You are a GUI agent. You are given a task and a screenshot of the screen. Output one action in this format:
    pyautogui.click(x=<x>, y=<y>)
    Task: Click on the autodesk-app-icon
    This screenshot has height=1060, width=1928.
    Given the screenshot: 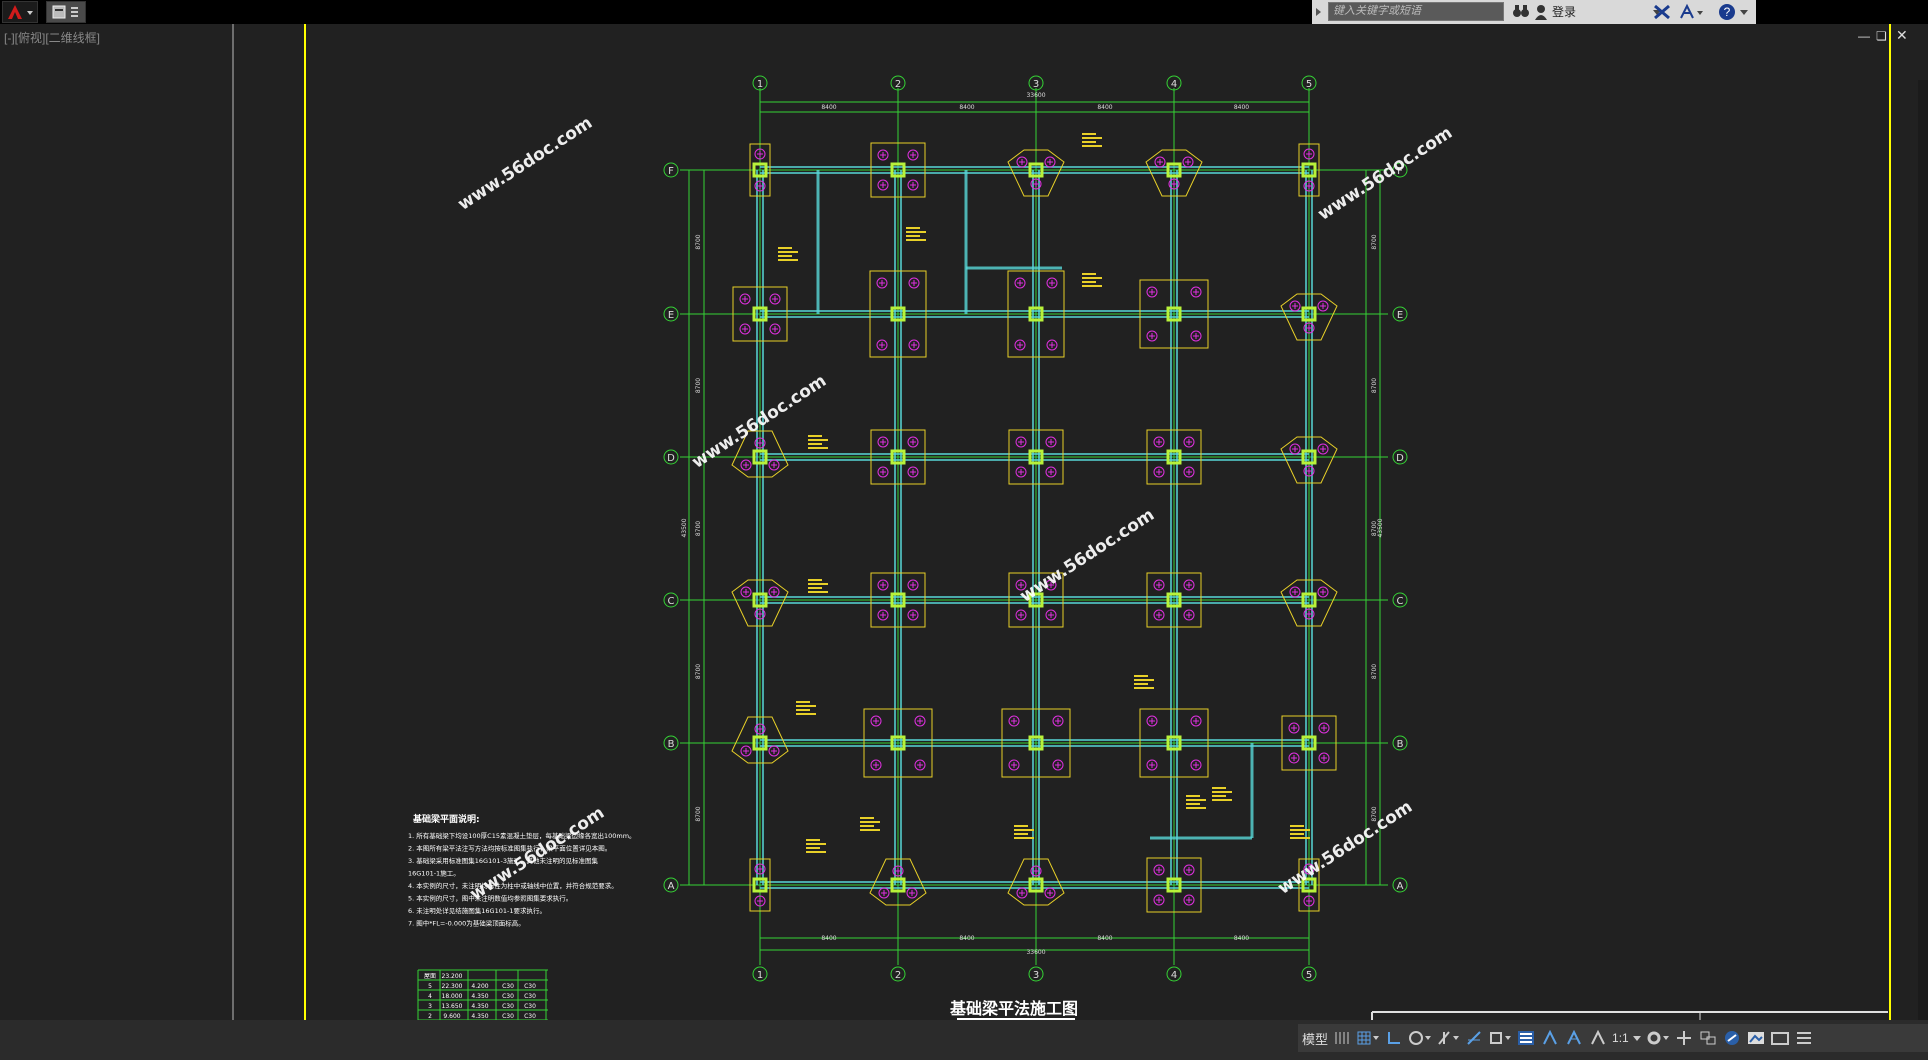 What is the action you would take?
    pyautogui.click(x=1692, y=14)
    